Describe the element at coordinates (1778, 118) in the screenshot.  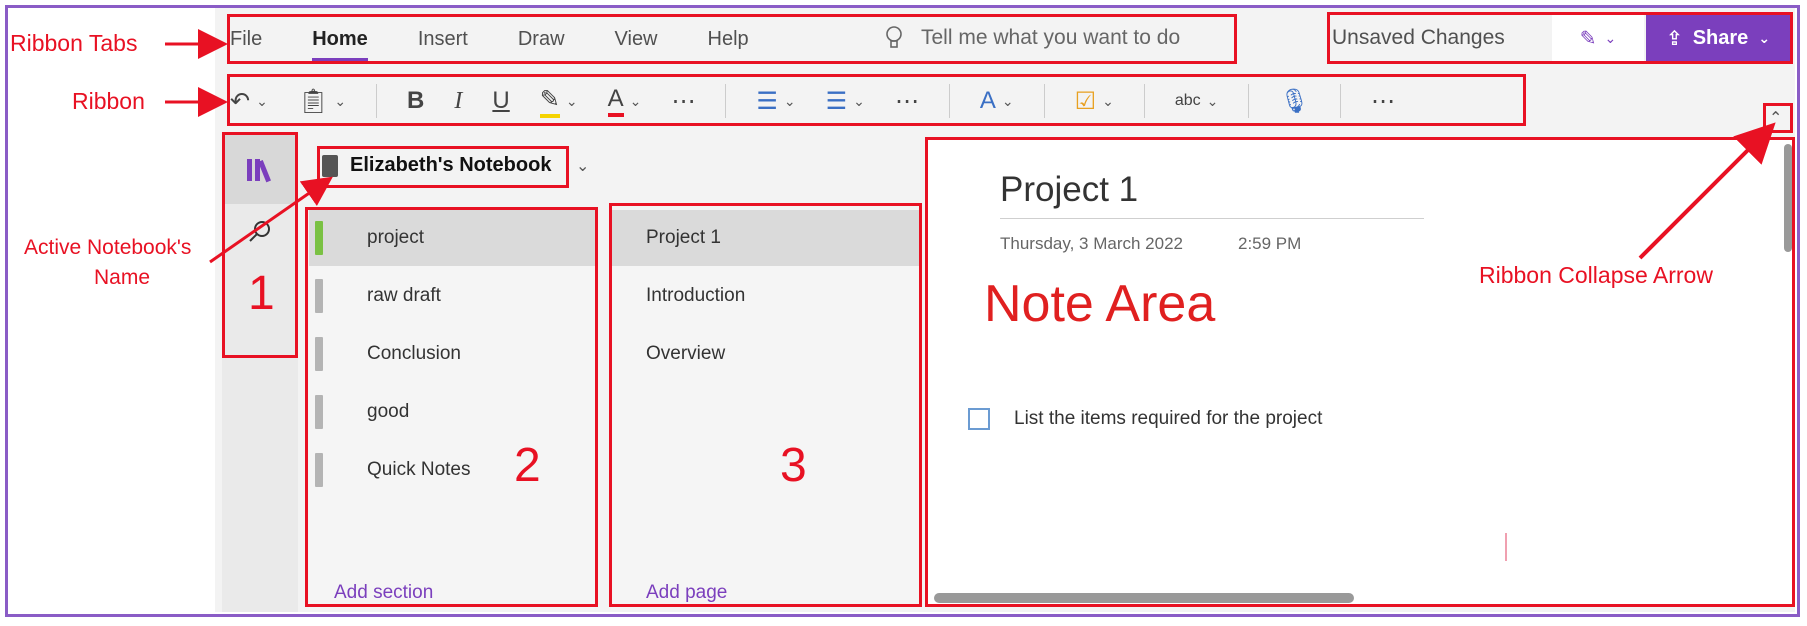
I see `collapse-arrow-highlight` at that location.